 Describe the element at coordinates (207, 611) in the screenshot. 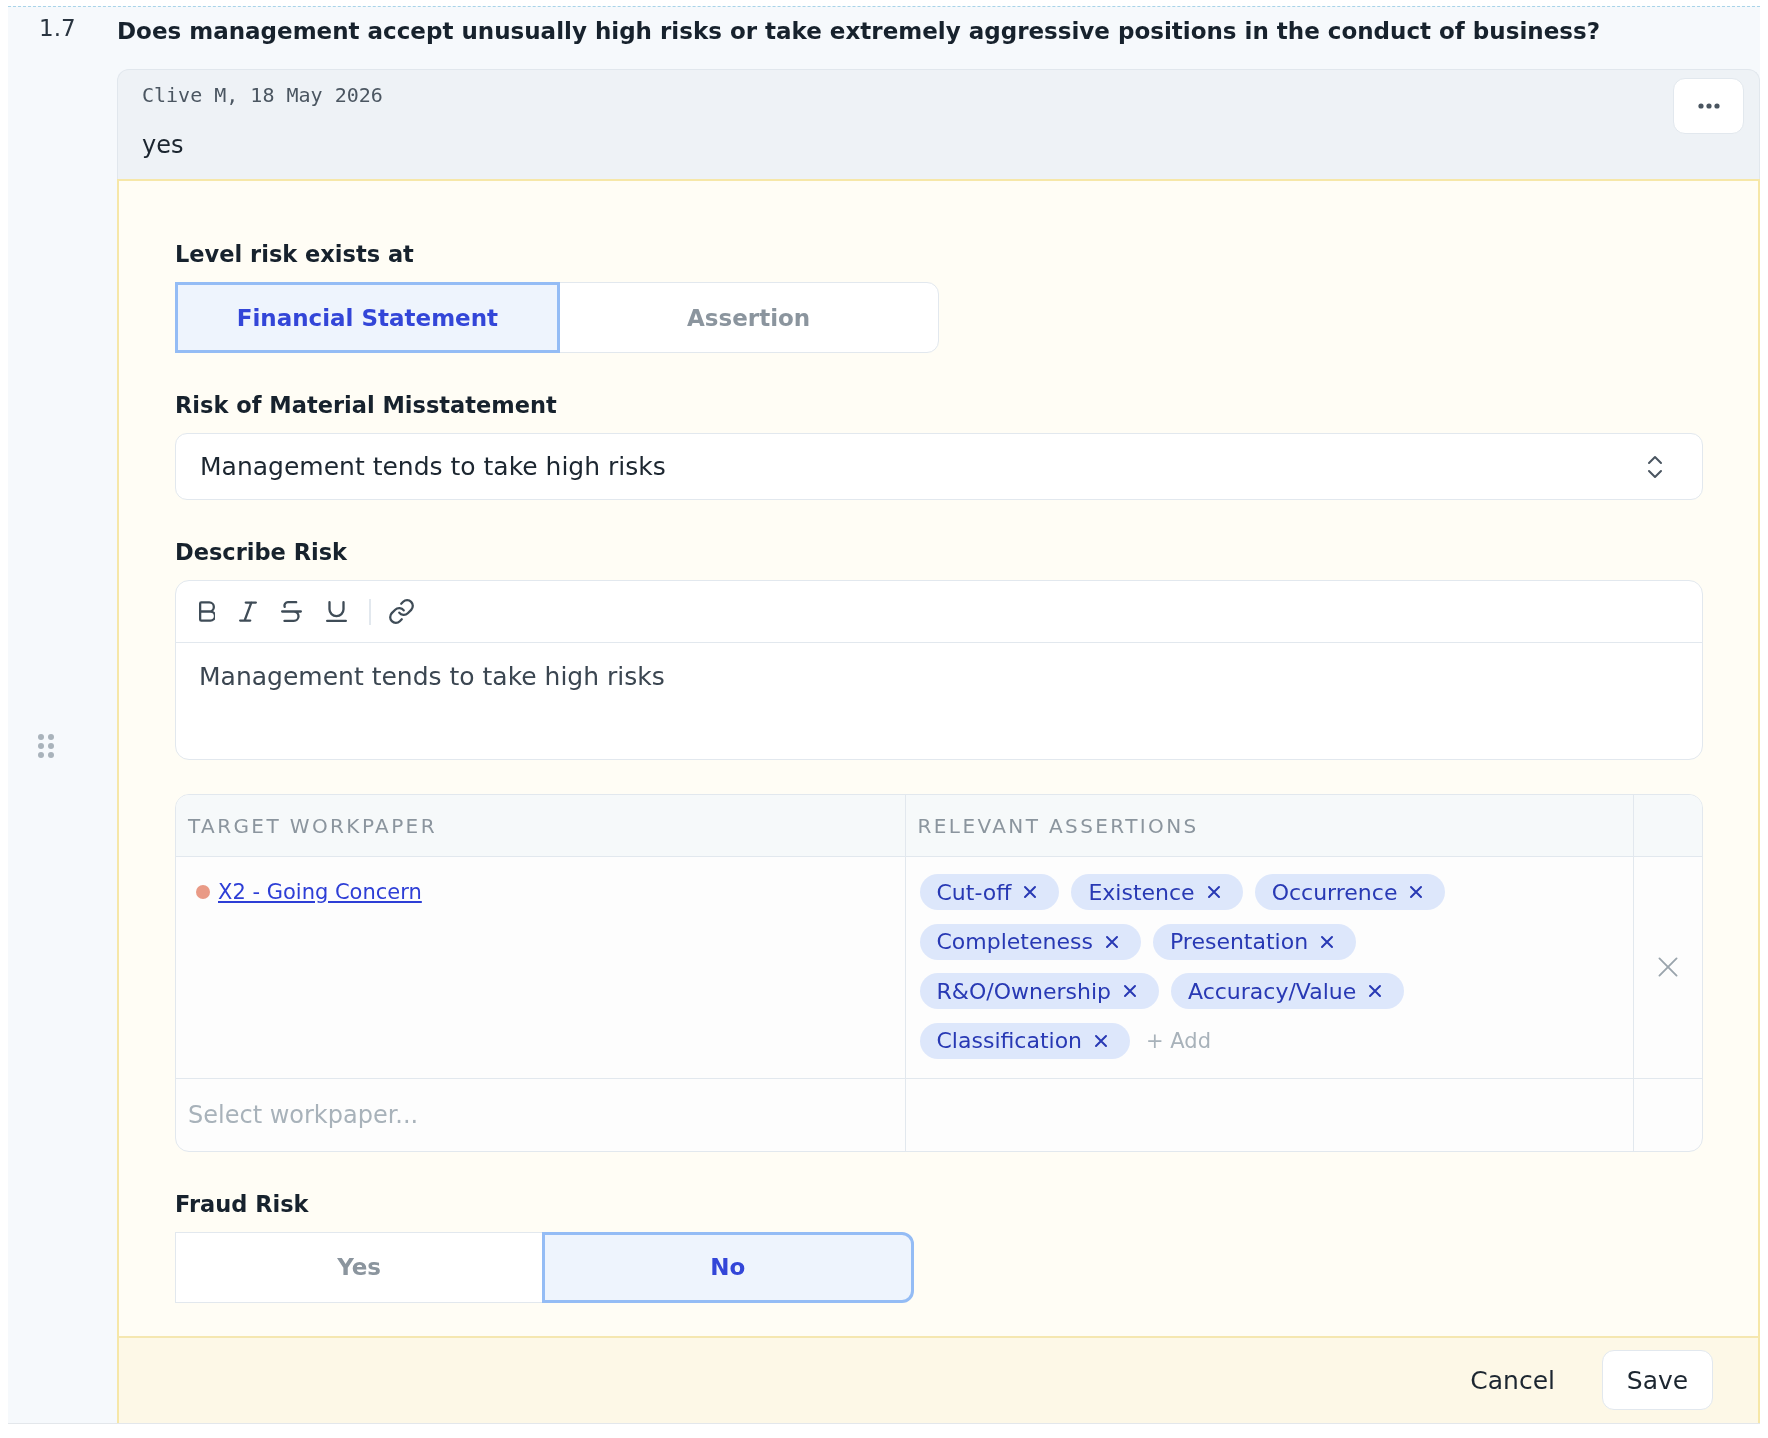

I see `bold-icon` at that location.